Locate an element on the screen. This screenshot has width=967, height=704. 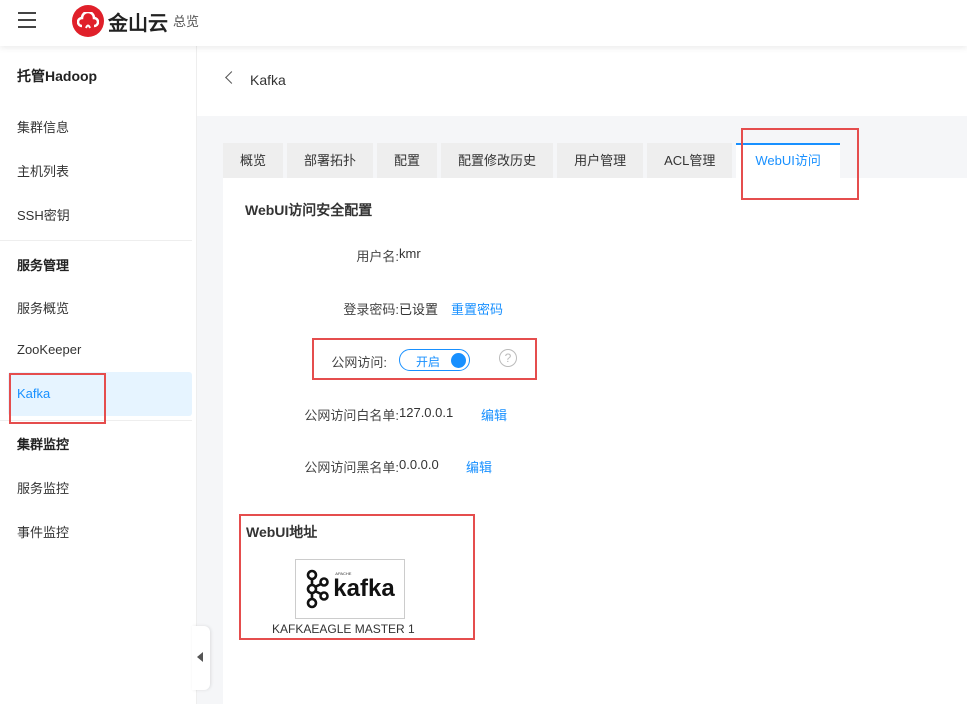
tab-topology: 部署拓扑 is located at coordinates (330, 160).